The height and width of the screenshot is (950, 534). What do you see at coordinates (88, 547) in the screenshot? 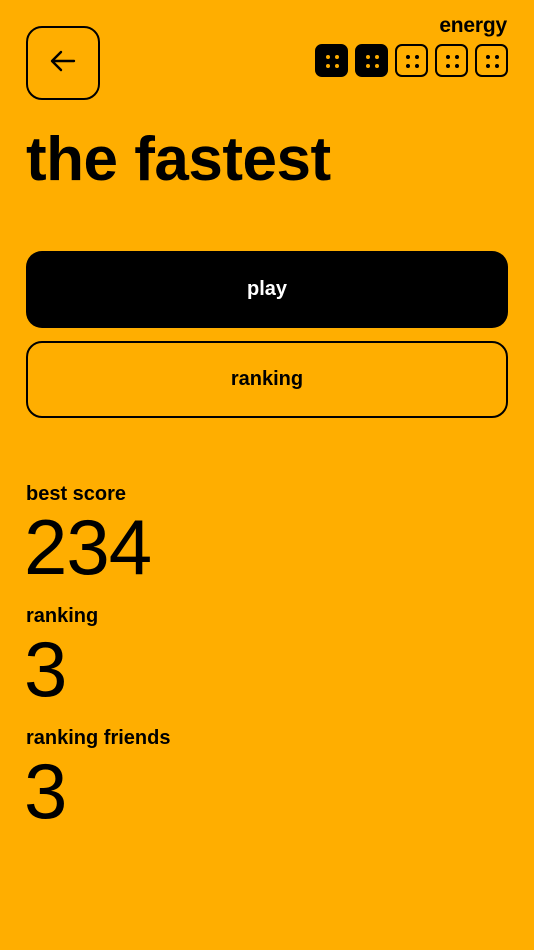
I see `best-score-value: 234` at bounding box center [88, 547].